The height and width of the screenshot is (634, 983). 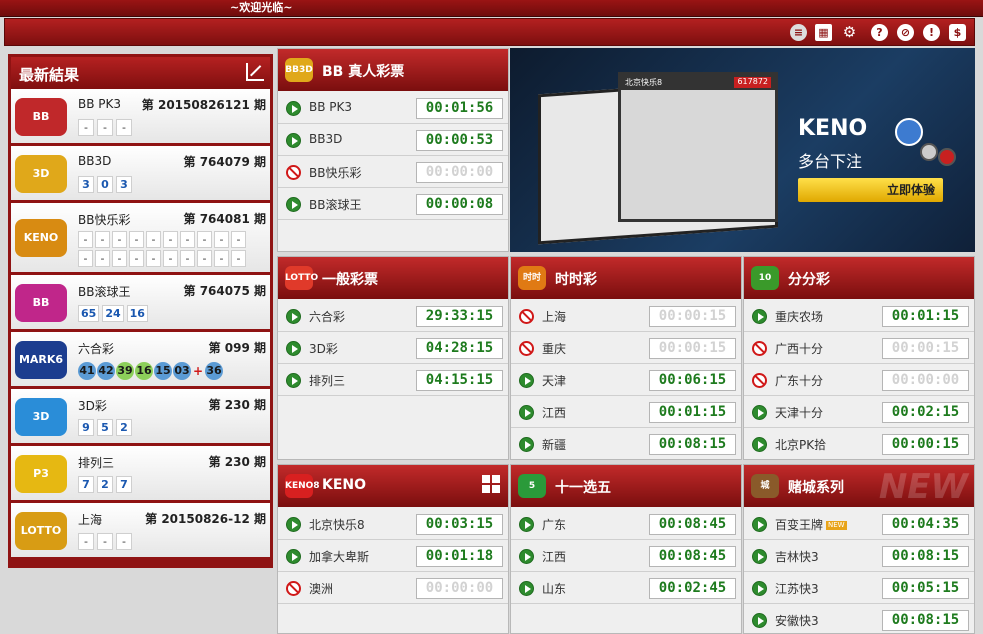 What do you see at coordinates (302, 486) in the screenshot?
I see `keno8-icon: KENO8` at bounding box center [302, 486].